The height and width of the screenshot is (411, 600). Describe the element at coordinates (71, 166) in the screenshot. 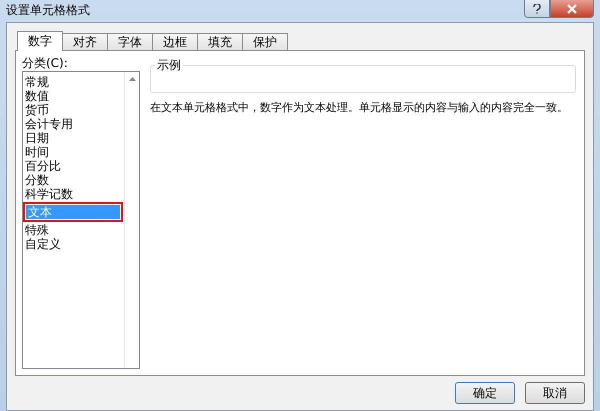

I see `category-item: 百分比` at that location.